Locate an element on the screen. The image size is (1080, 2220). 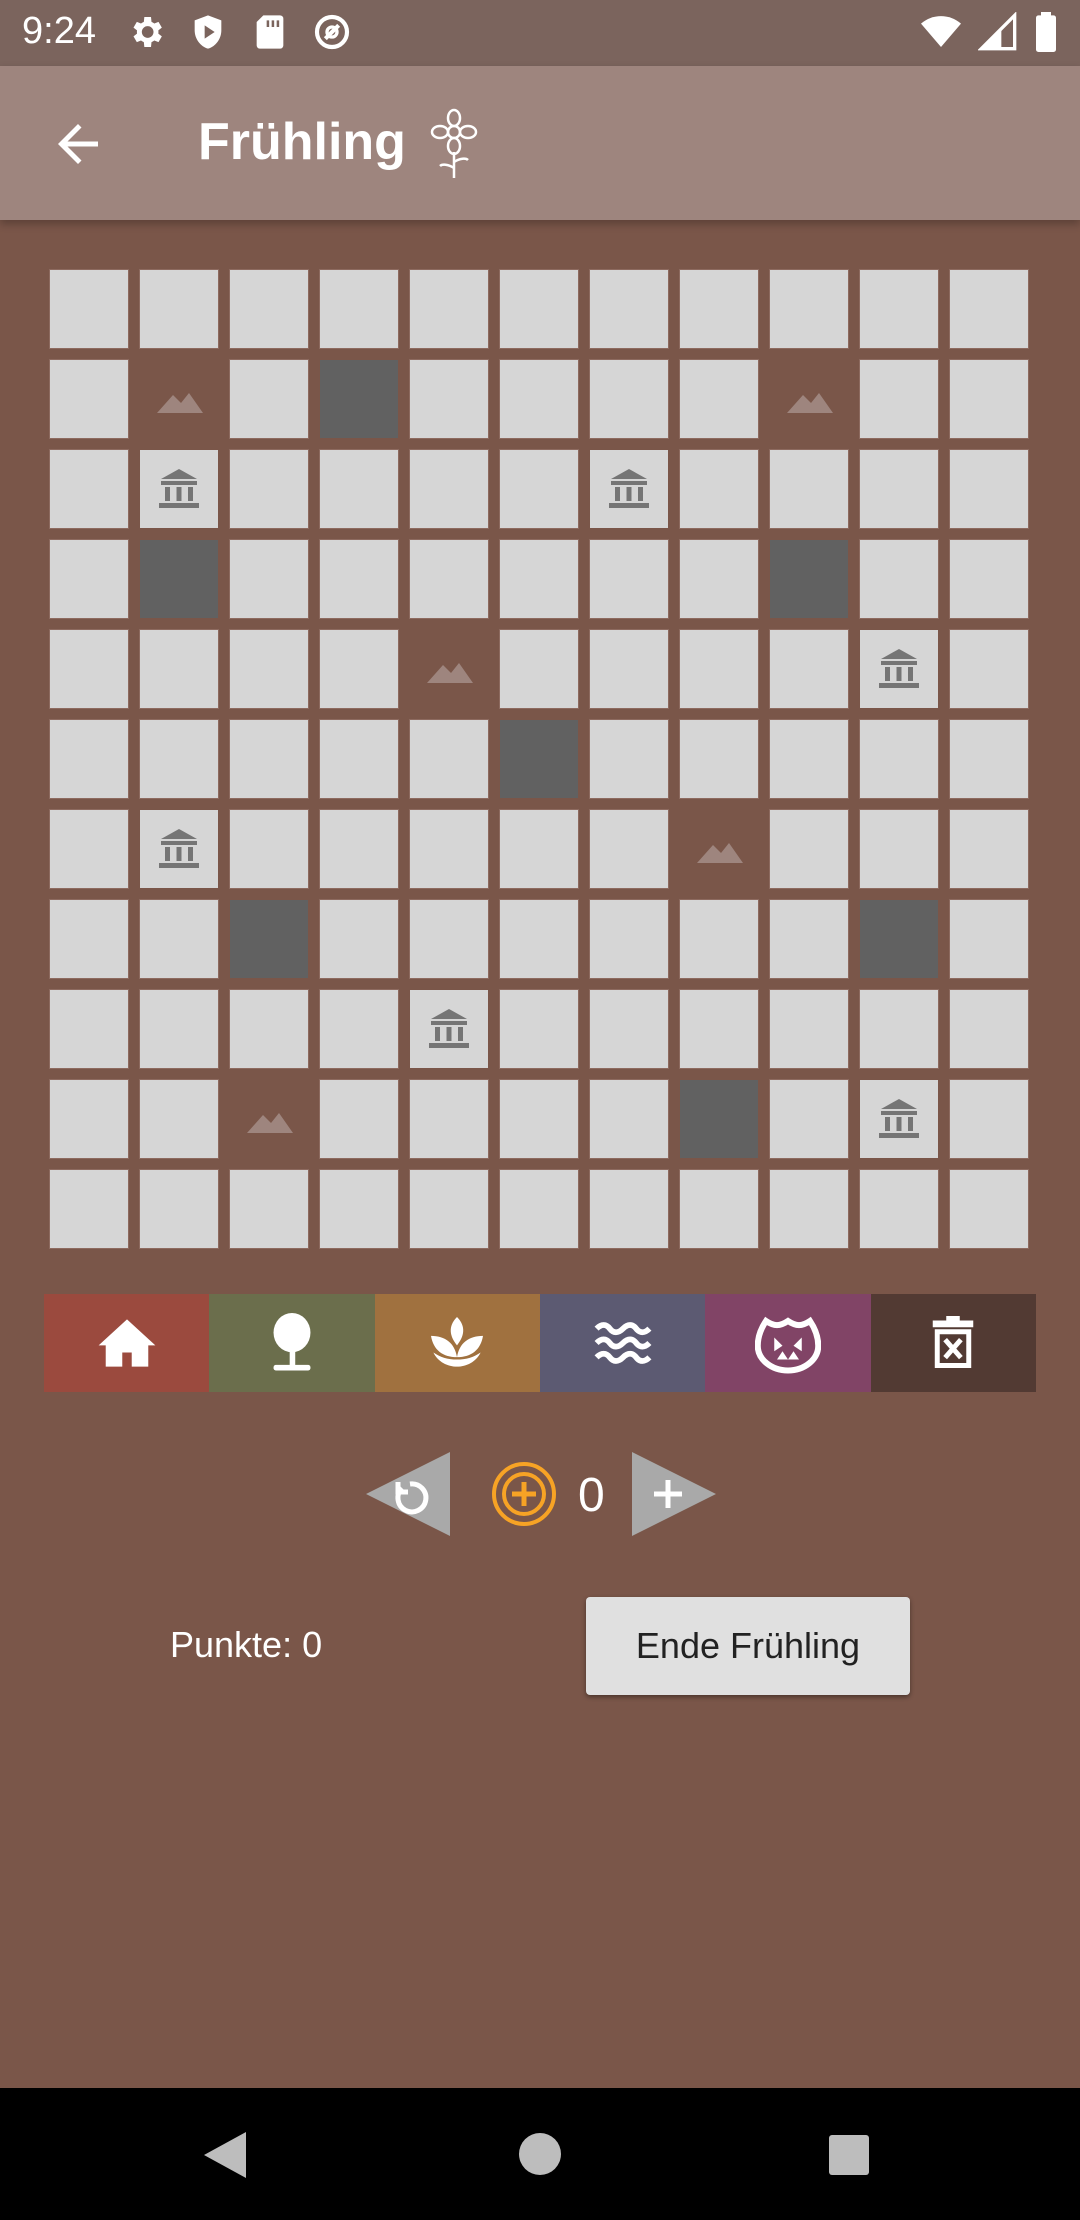
farm-button is located at coordinates (457, 1343).